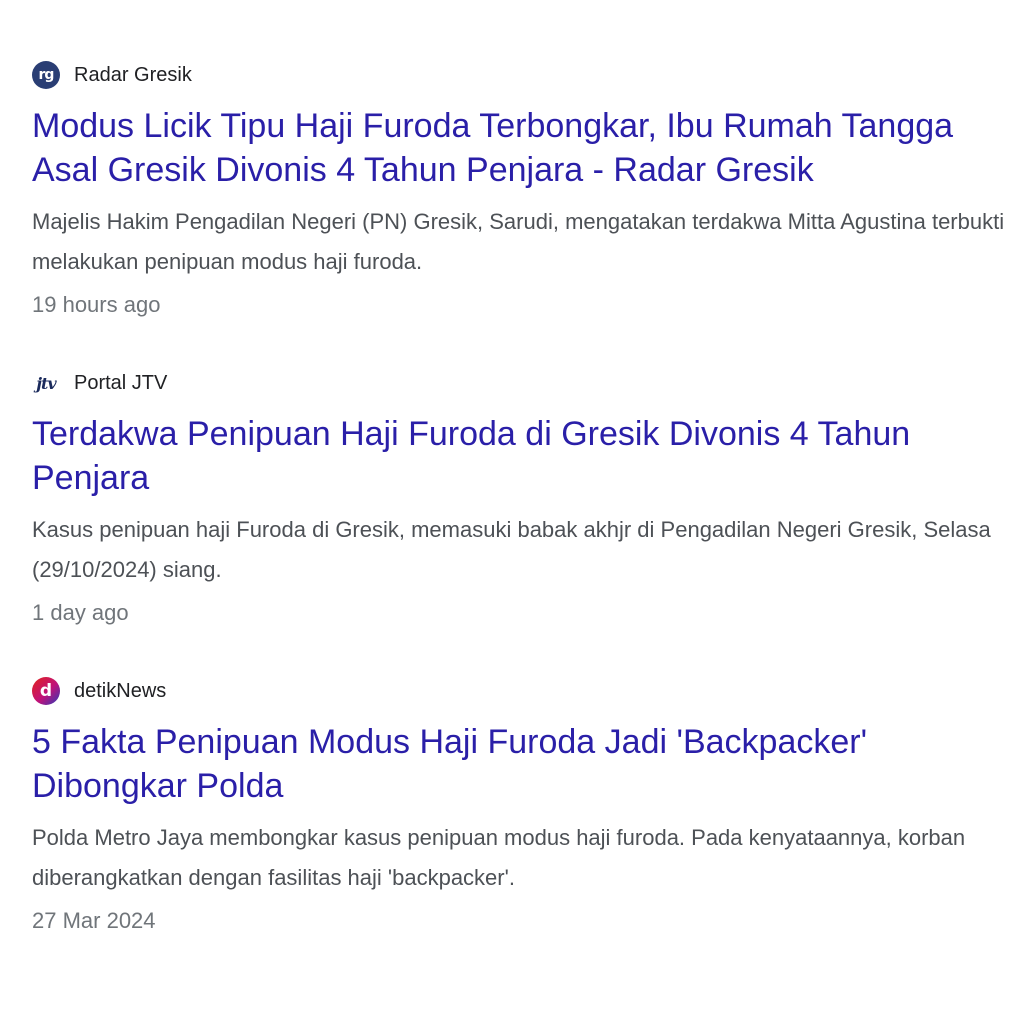  Describe the element at coordinates (121, 382) in the screenshot. I see `source-name: Portal JTV` at that location.